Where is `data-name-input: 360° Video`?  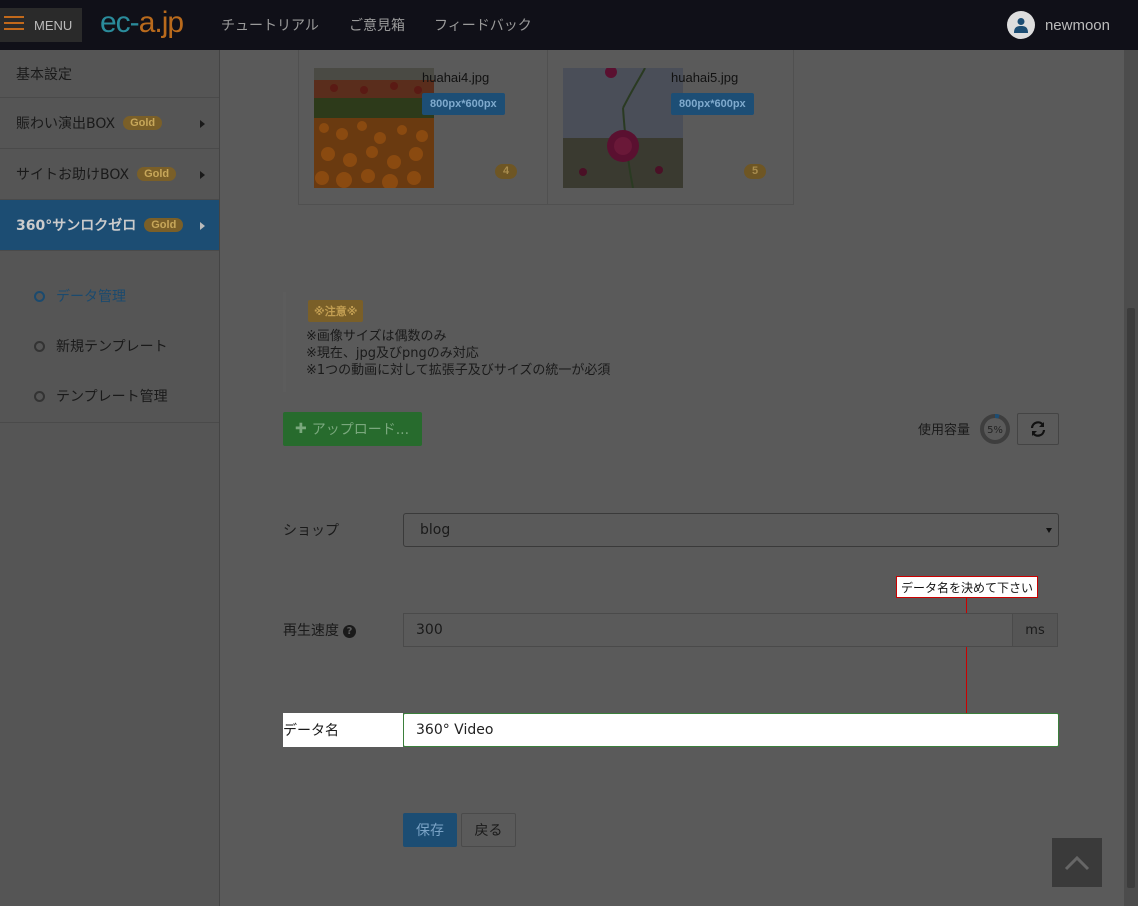 data-name-input: 360° Video is located at coordinates (731, 730).